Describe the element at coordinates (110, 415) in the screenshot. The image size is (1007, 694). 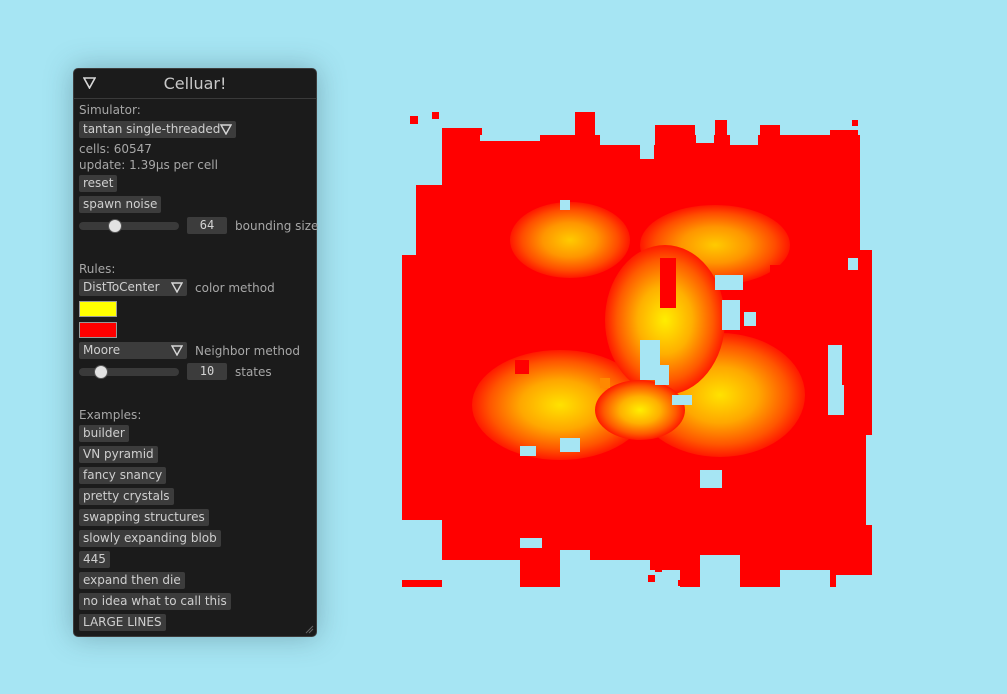
I see `examples-label: Examples:` at that location.